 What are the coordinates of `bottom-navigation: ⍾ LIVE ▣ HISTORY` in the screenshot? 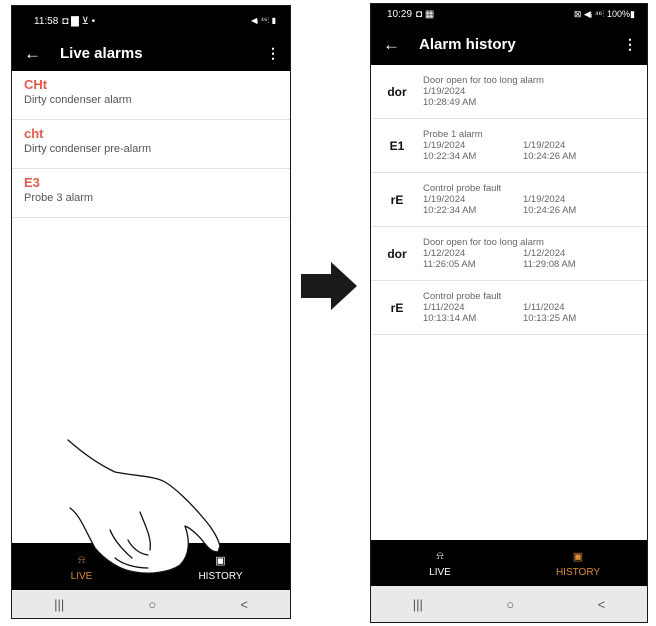 It's located at (509, 564).